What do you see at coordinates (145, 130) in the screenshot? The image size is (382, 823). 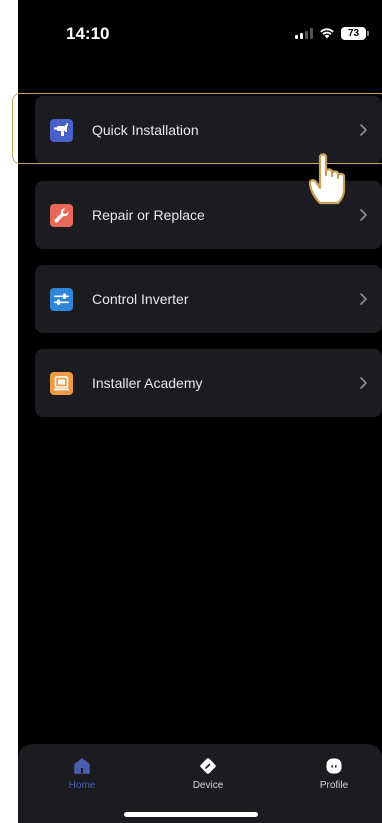 I see `menu-item-label: Quick Installation` at bounding box center [145, 130].